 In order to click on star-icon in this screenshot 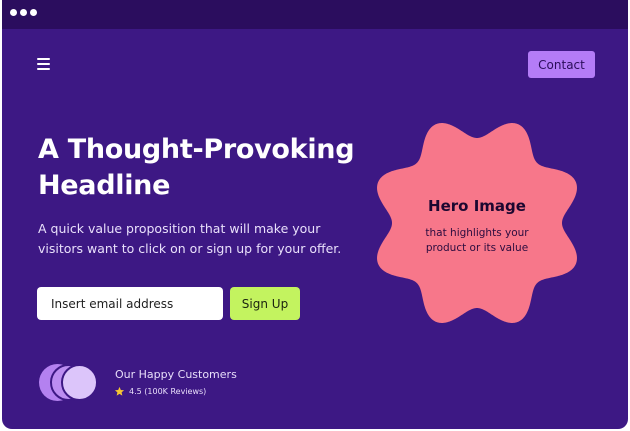, I will do `click(119, 391)`.